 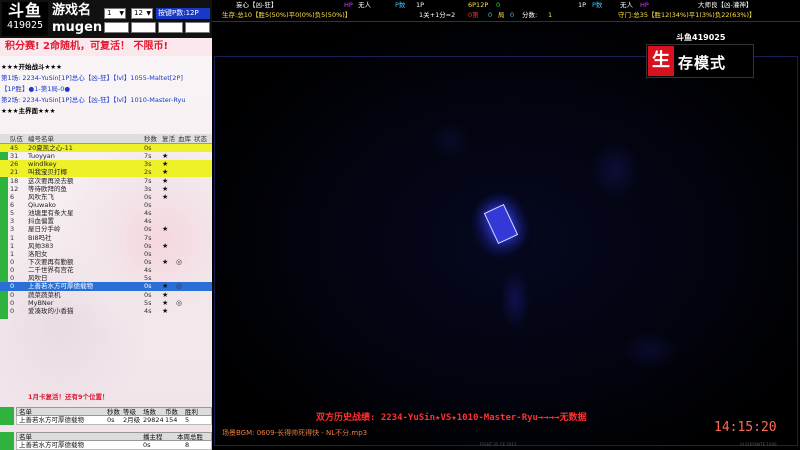 I want to click on logo-text: 斗鱼, so click(x=24, y=10).